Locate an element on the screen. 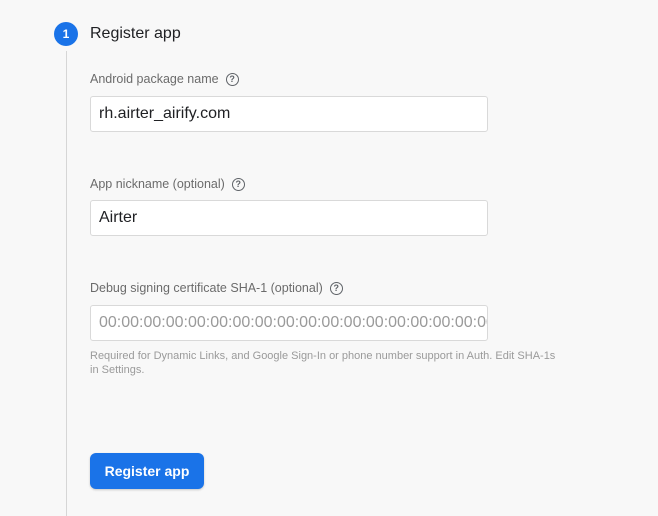  package-name-label-text: Android package name is located at coordinates (154, 79).